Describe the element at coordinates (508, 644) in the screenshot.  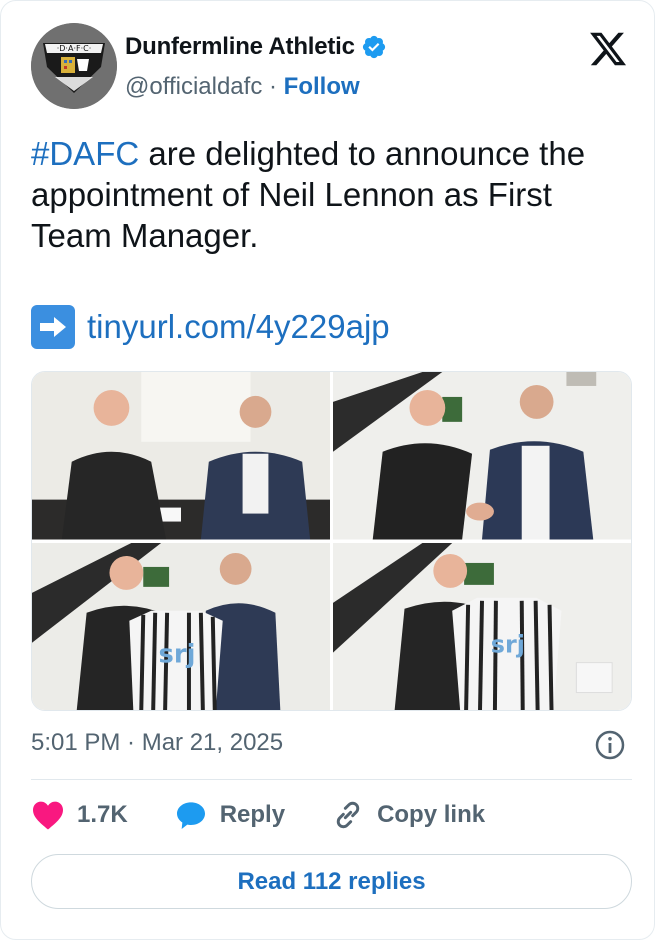
I see `shirt-sponsor-text-2: srj` at that location.